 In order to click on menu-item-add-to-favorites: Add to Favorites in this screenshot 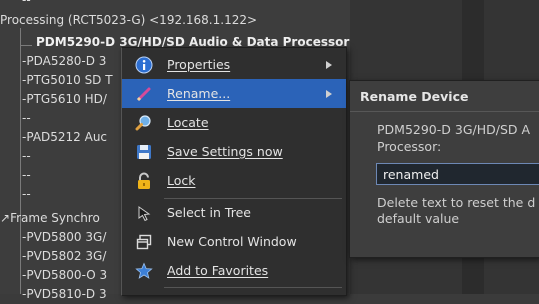, I will do `click(234, 270)`.